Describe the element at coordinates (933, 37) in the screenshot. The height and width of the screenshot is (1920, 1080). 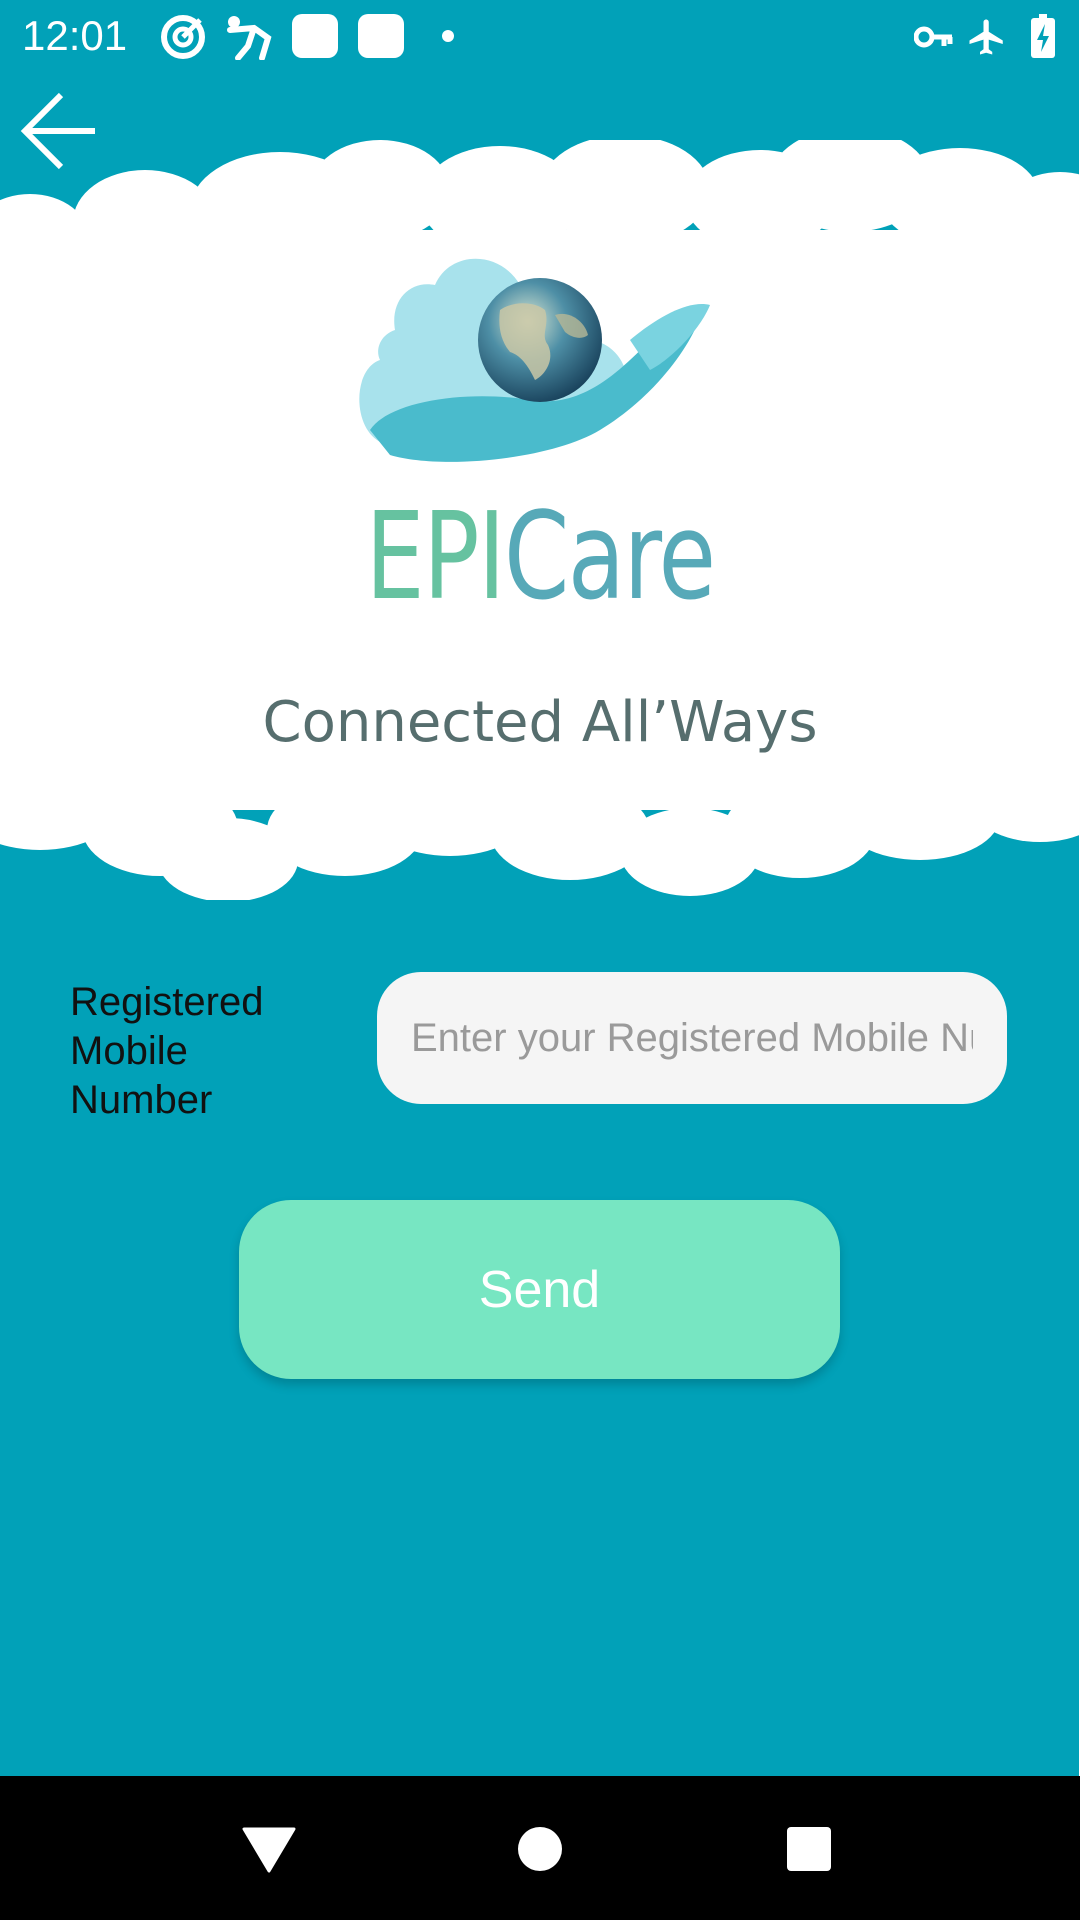
I see `vpn-key-icon` at that location.